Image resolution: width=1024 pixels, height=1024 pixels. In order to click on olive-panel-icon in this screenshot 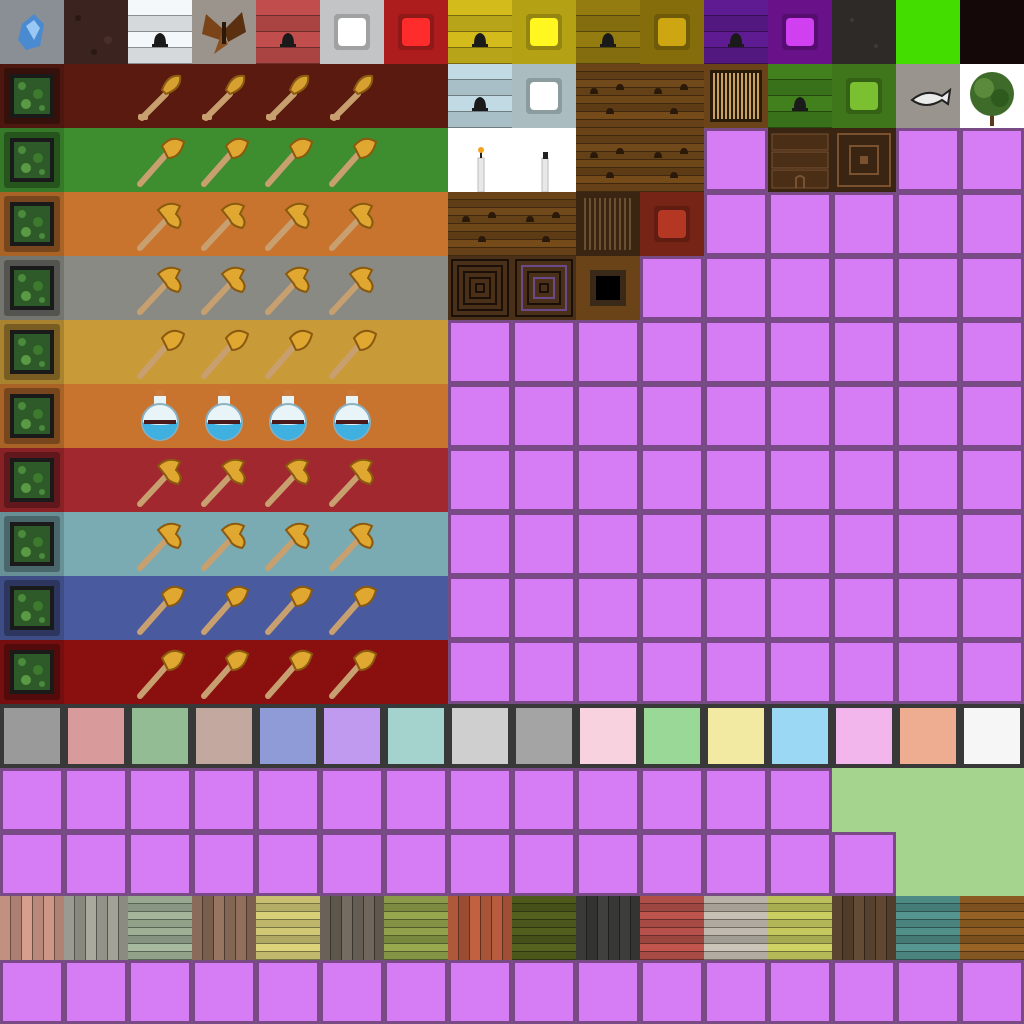, I will do `click(672, 32)`.